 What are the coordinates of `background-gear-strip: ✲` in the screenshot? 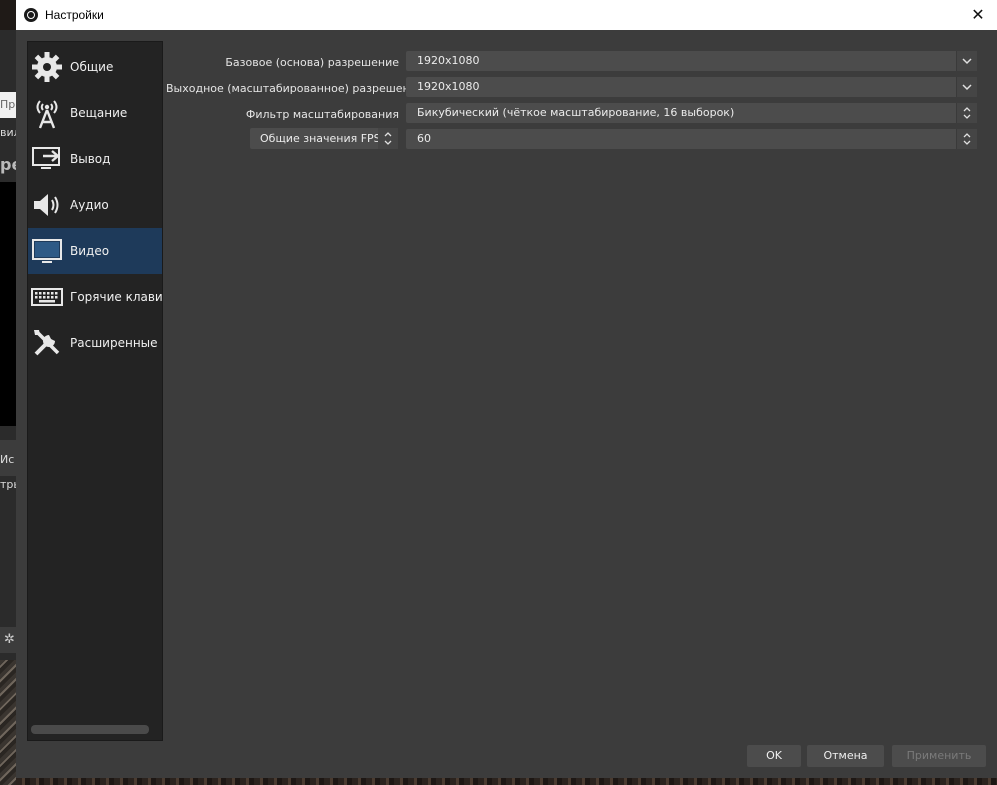 It's located at (8, 640).